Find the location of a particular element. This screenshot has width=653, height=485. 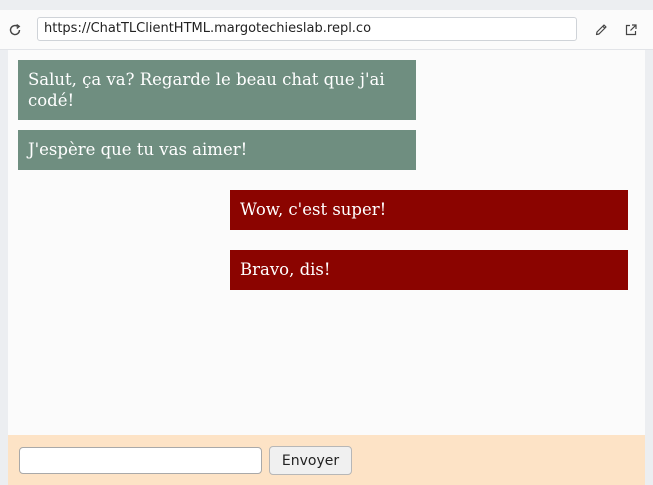

chat-message-sent: Wow, c'est super! is located at coordinates (429, 210).